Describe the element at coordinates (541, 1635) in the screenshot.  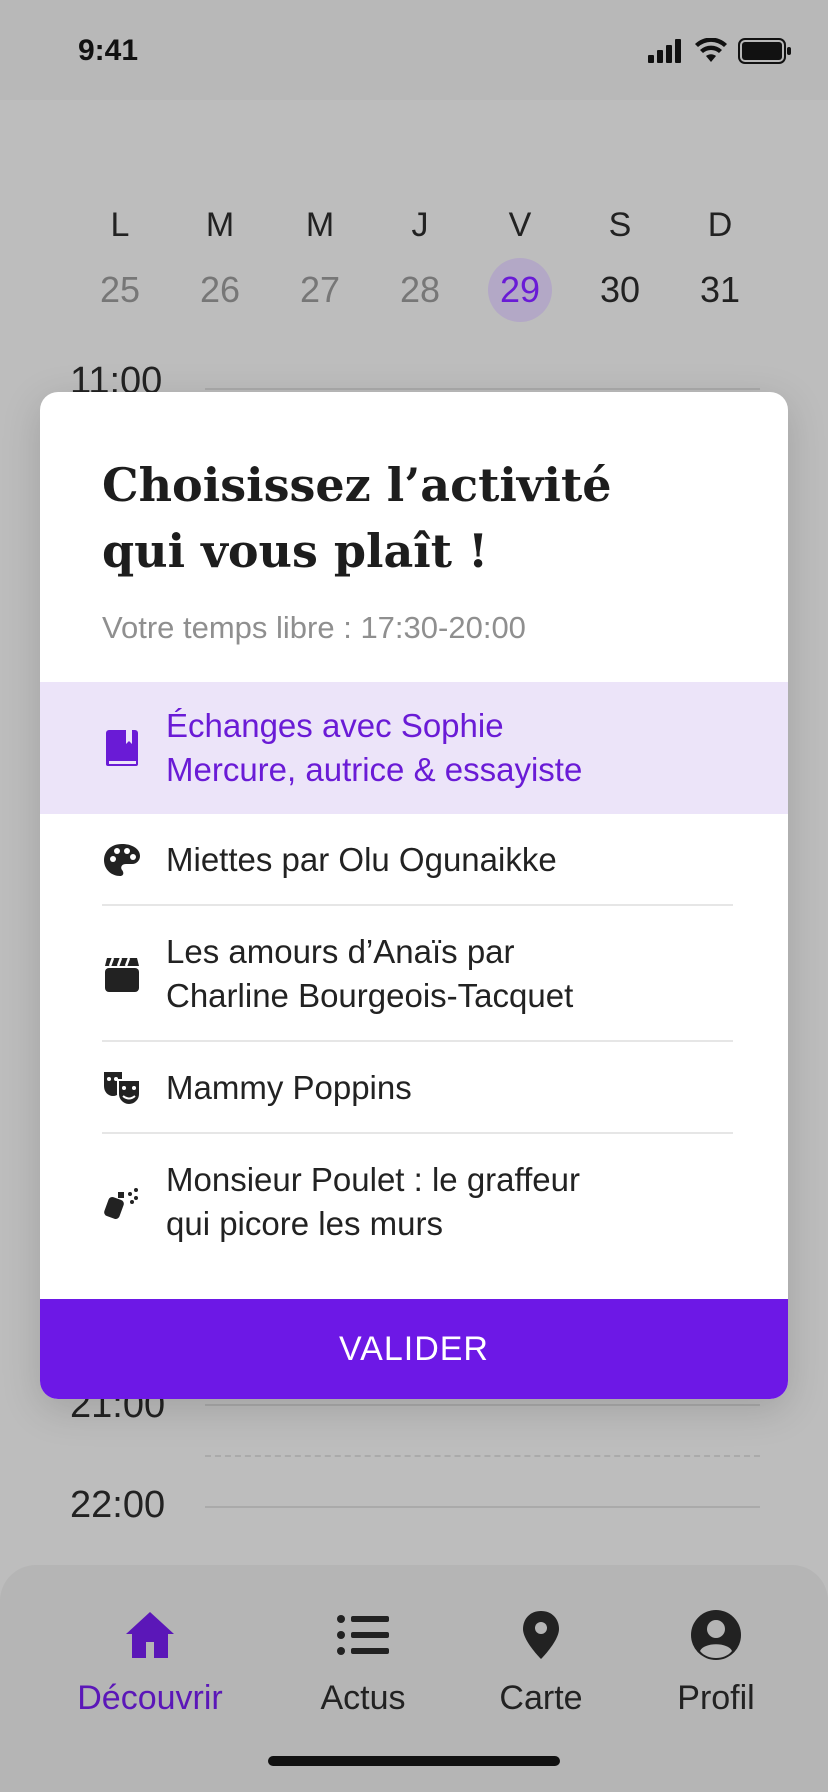
I see `map-pin-icon` at that location.